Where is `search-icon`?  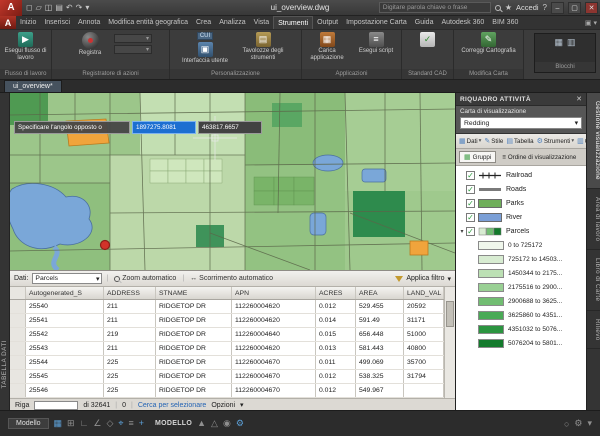
search-icon is located at coordinates (497, 7).